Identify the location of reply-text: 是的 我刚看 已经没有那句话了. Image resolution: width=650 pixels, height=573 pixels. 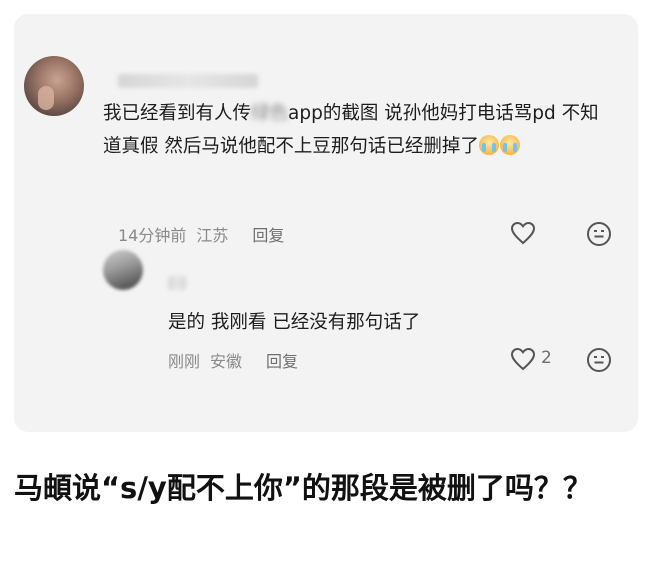
(294, 322).